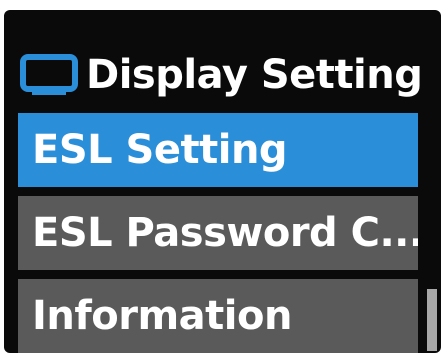 The image size is (445, 359). Describe the element at coordinates (254, 75) in the screenshot. I see `screen-title: Display Setting` at that location.